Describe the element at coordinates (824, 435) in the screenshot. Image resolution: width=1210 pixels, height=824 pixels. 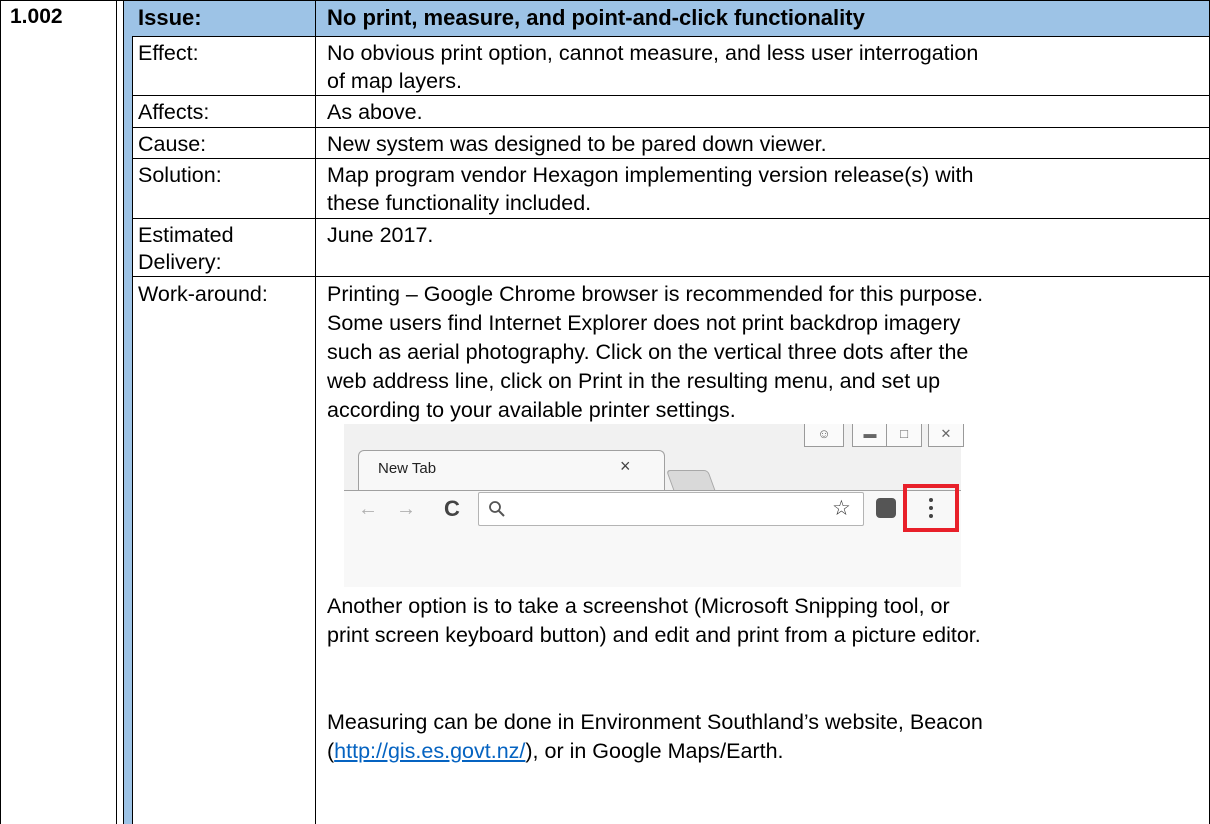
I see `profile-icon: ☺` at that location.